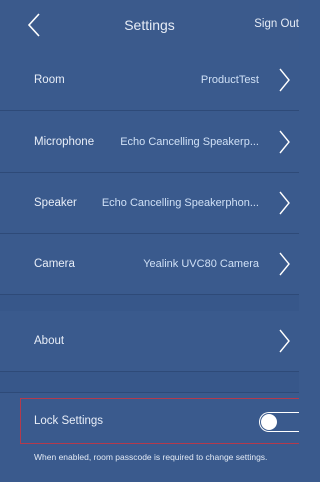 This screenshot has width=320, height=482. I want to click on header-bar: Settings Sign Out, so click(149, 25).